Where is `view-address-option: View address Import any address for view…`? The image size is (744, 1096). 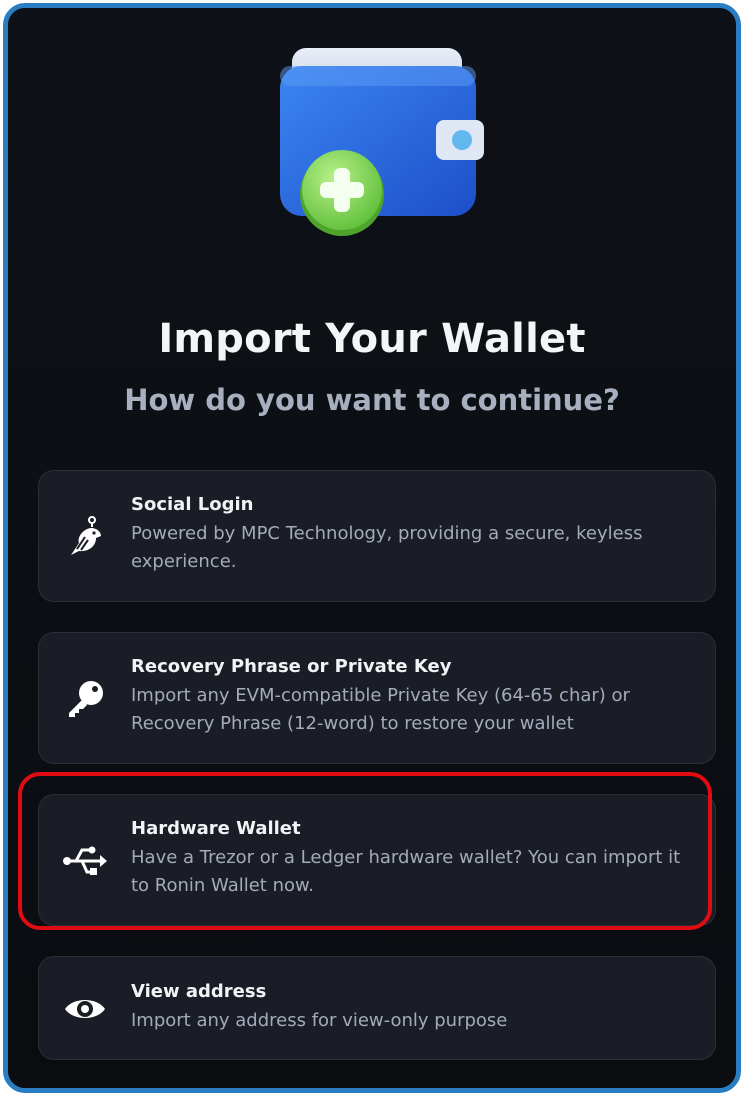 view-address-option: View address Import any address for view… is located at coordinates (377, 1008).